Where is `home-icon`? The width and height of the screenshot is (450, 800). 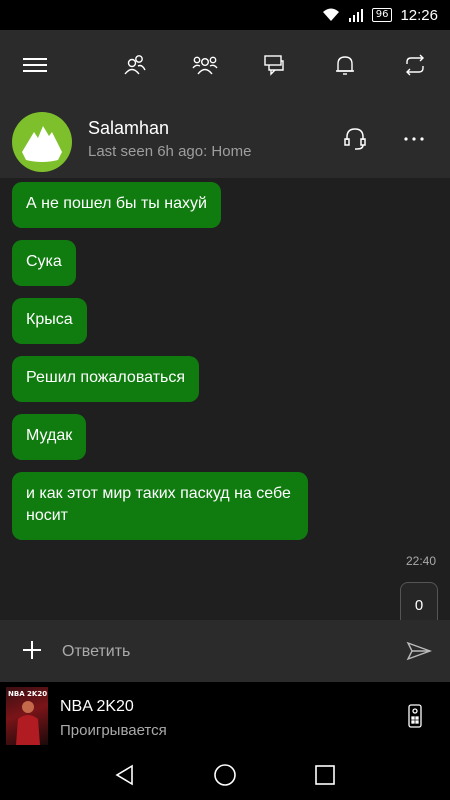 home-icon is located at coordinates (225, 775).